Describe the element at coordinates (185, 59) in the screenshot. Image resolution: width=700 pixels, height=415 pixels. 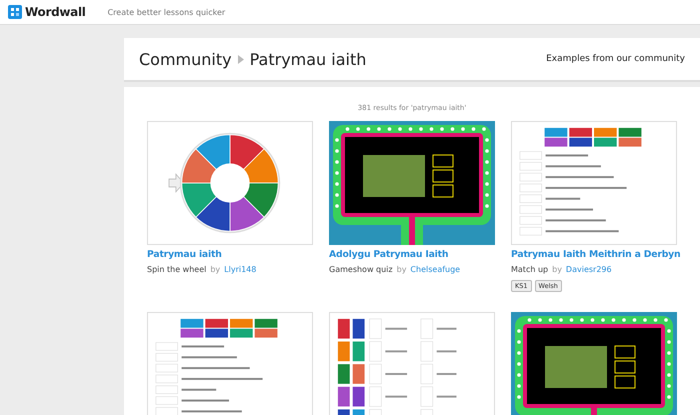
I see `breadcrumb-link: Community` at that location.